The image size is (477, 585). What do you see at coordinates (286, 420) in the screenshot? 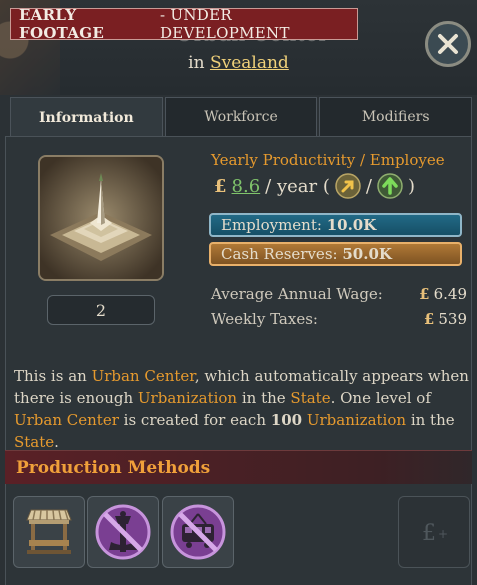
I see `desc-number: 100` at bounding box center [286, 420].